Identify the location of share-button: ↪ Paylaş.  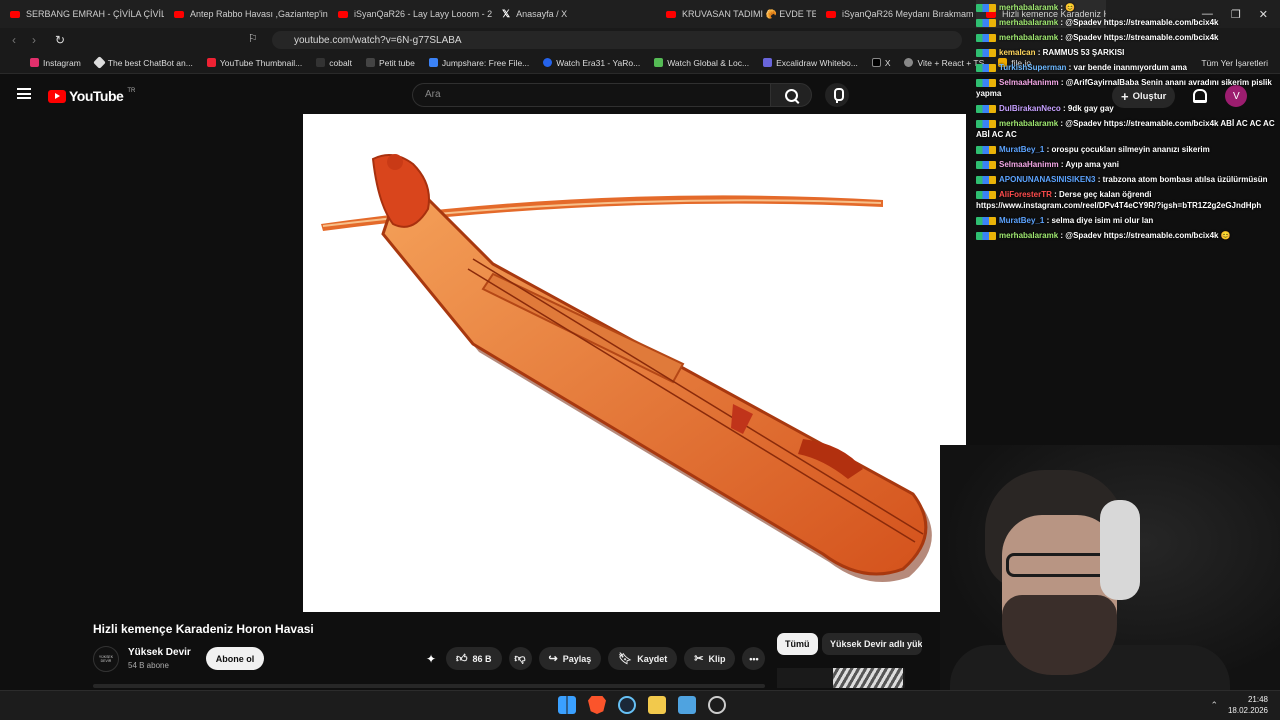
(570, 658).